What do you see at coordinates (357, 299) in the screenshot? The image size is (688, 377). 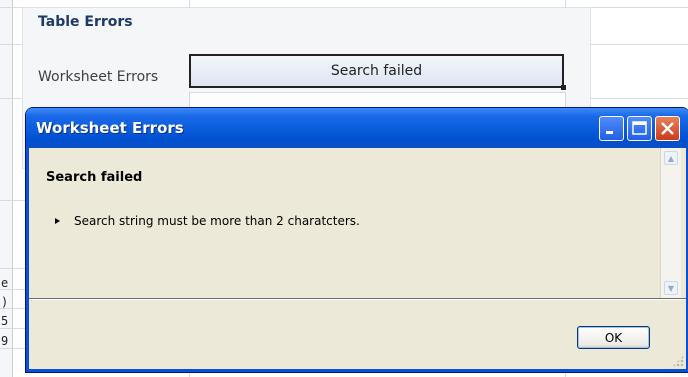 I see `dialog-separator` at bounding box center [357, 299].